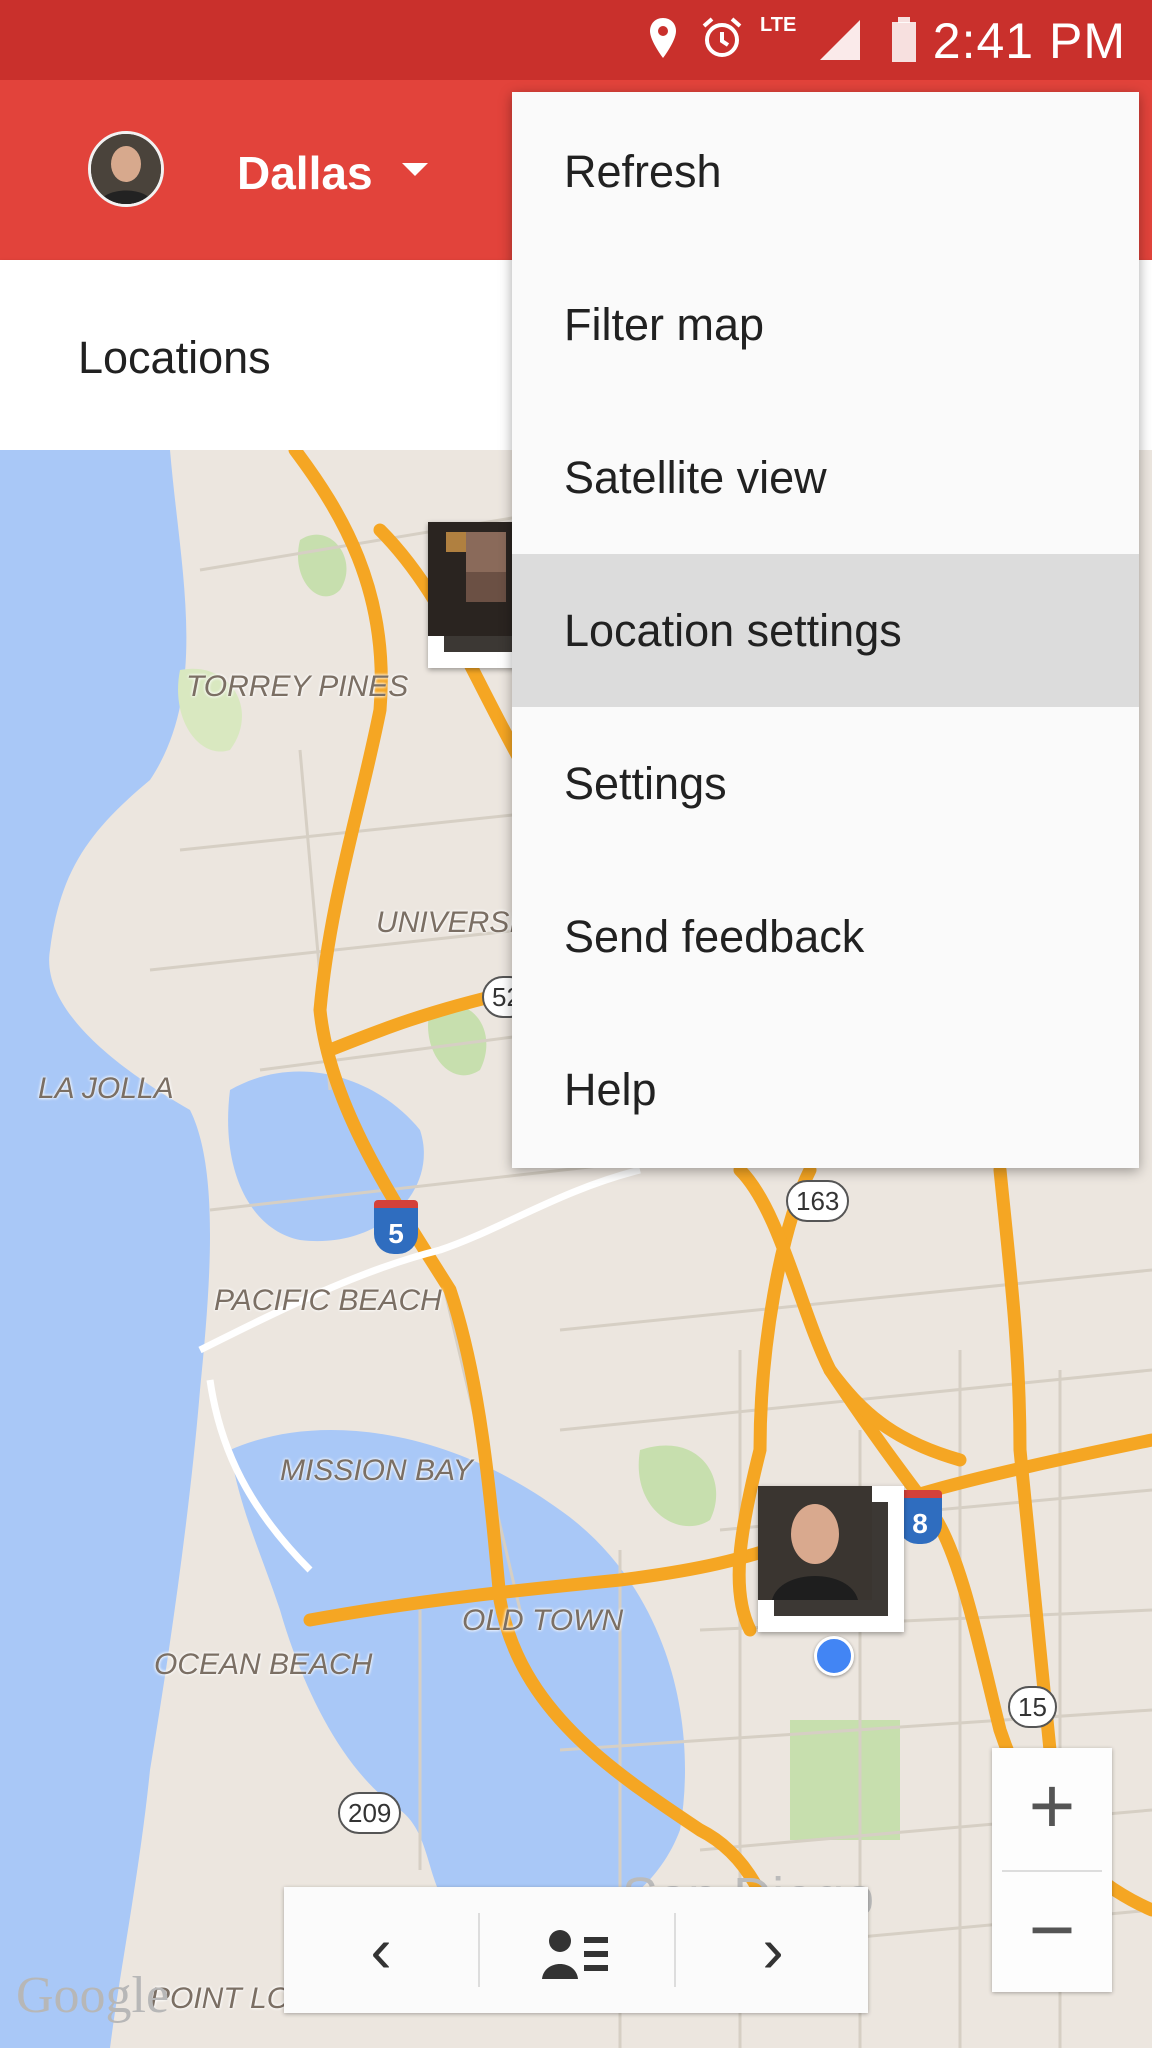 This screenshot has height=2048, width=1152. Describe the element at coordinates (643, 171) in the screenshot. I see `menu-item-label: Refresh` at that location.